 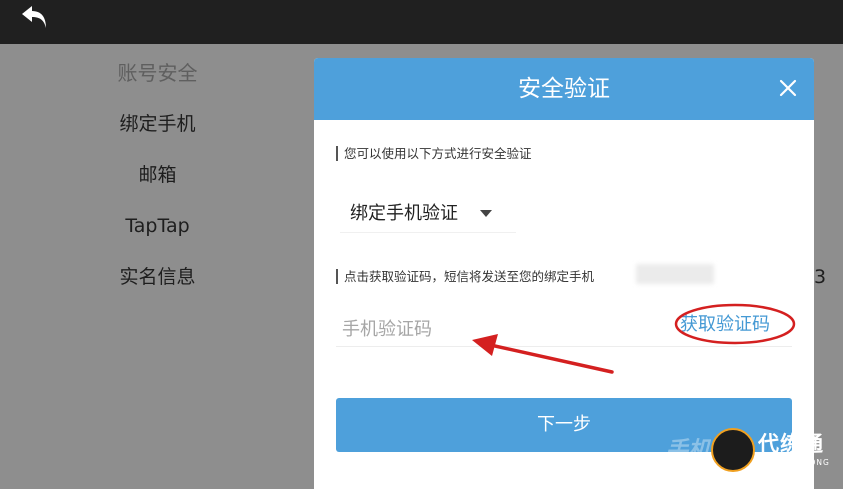 I want to click on menu-item-email: 邮箱, so click(x=157, y=183).